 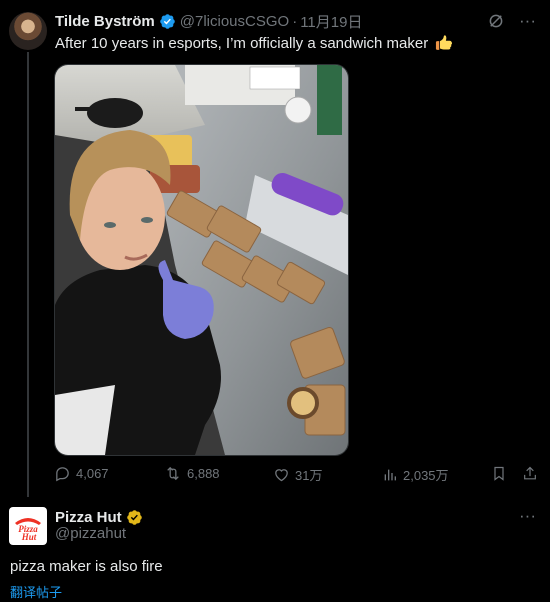 What do you see at coordinates (92, 473) in the screenshot?
I see `reply-count: 4,067` at bounding box center [92, 473].